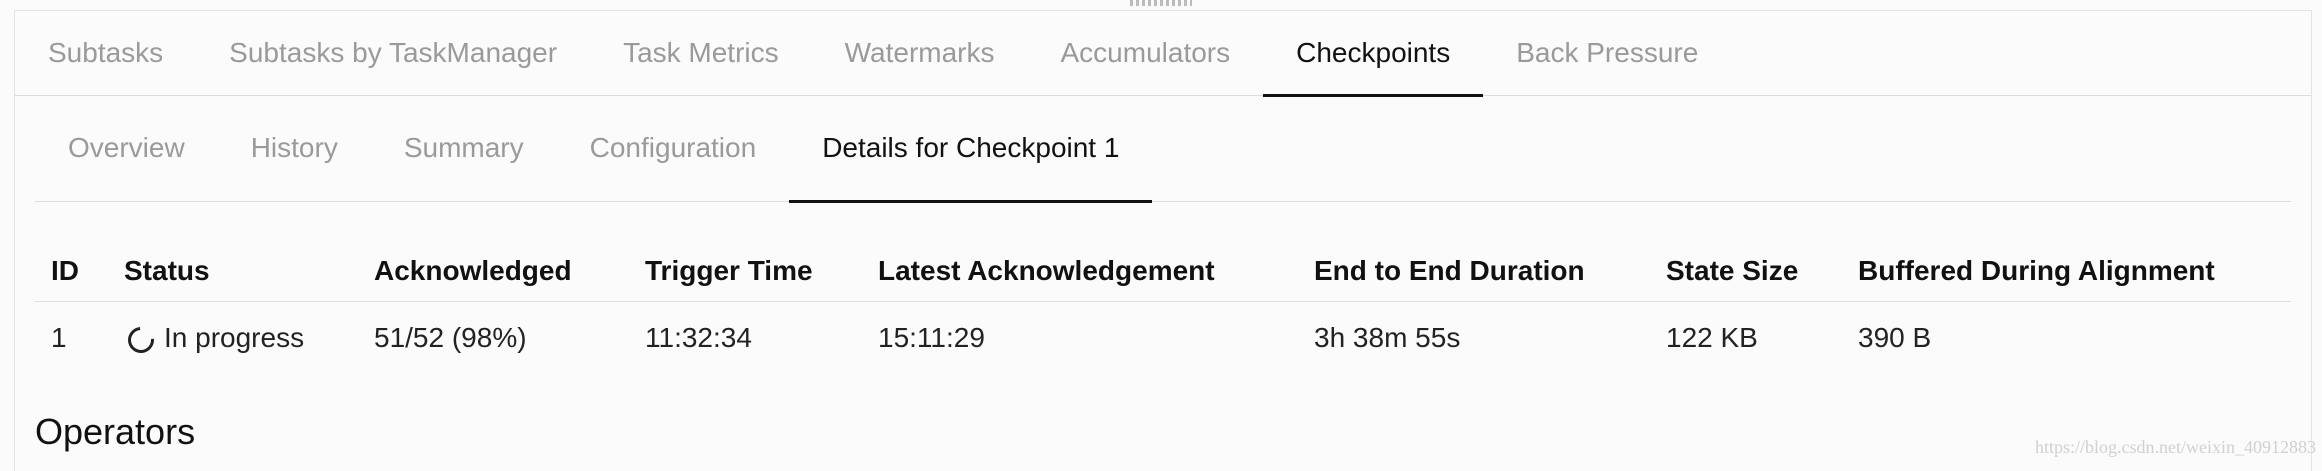 This screenshot has height=471, width=2322. Describe the element at coordinates (1146, 53) in the screenshot. I see `tab-accumulators: Accumulators` at that location.